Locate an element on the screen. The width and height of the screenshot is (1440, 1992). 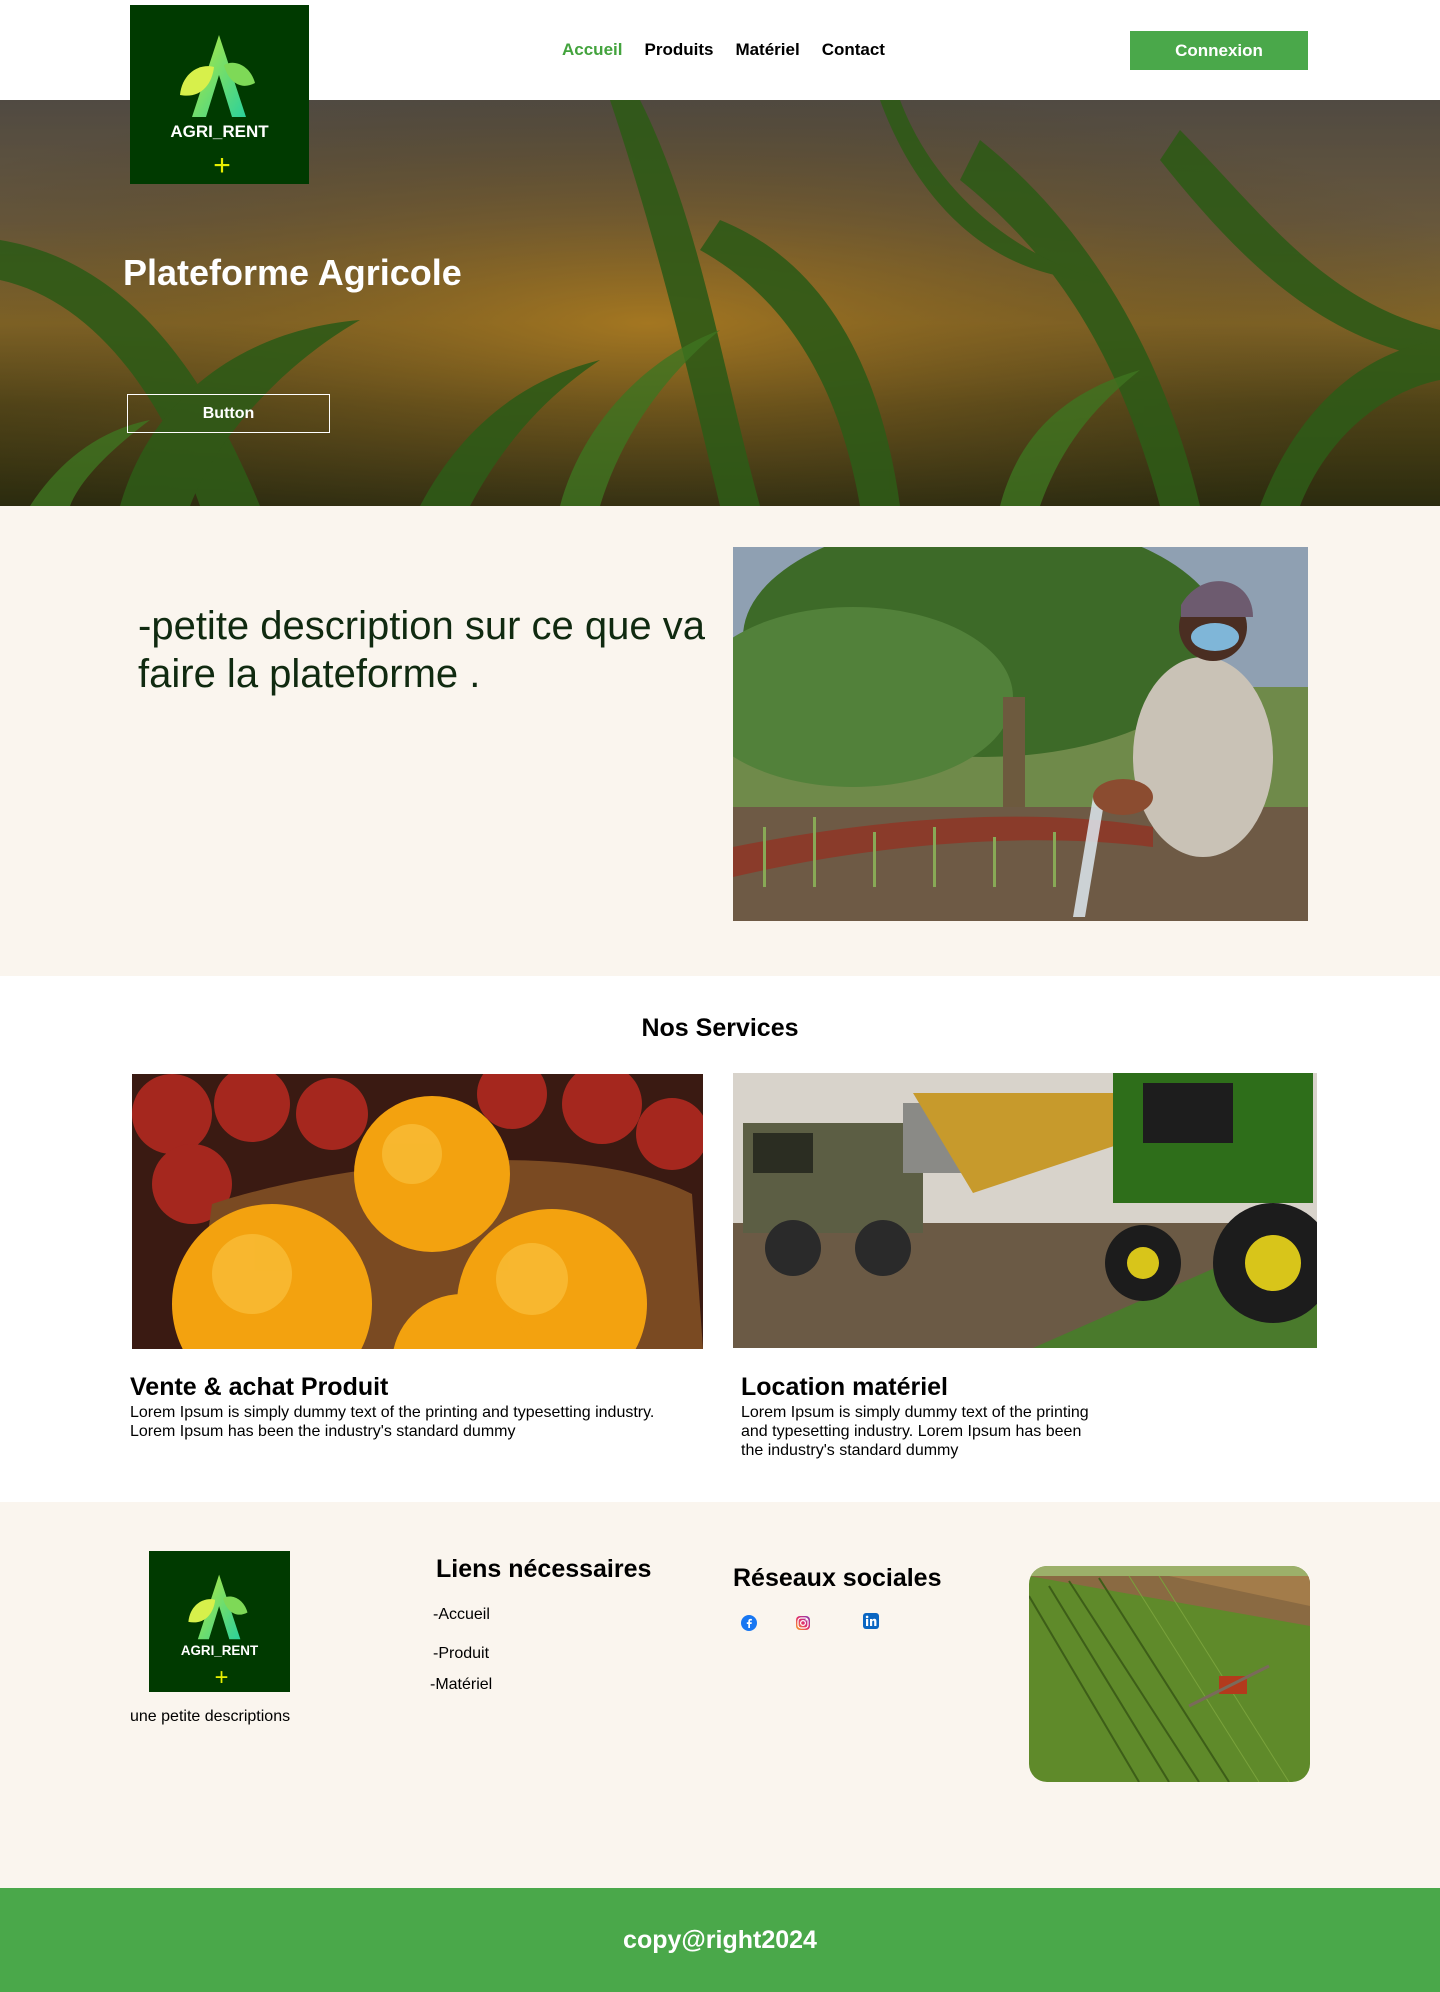
instagram-icon is located at coordinates (803, 1623).